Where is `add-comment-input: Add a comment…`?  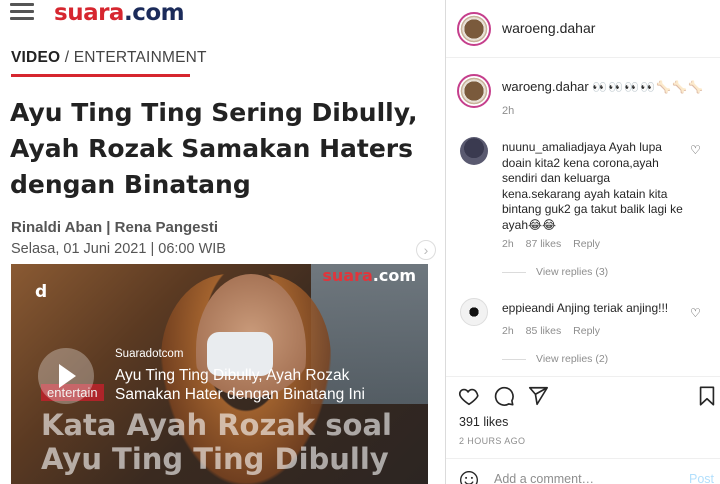
add-comment-input: Add a comment… is located at coordinates (544, 478).